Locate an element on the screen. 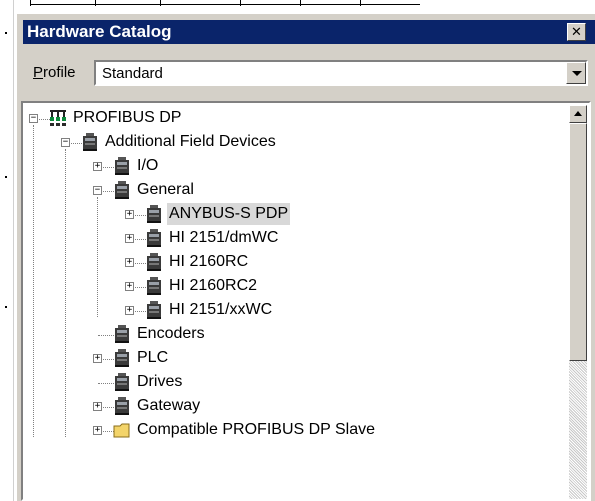 This screenshot has height=501, width=595. tree-node-label: Drives is located at coordinates (160, 381).